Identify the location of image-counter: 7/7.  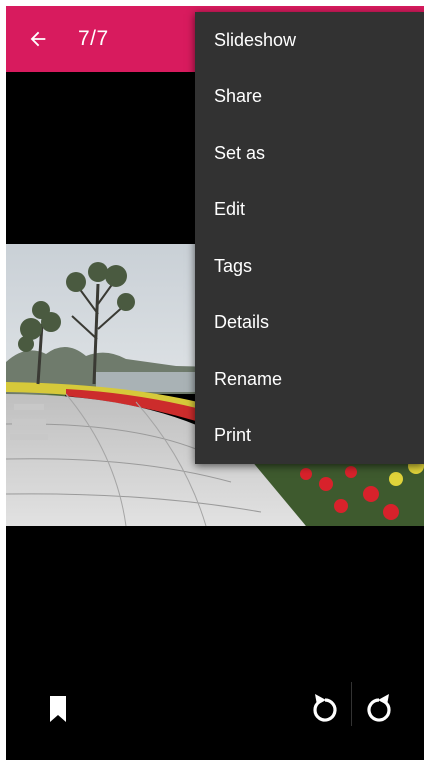
(93, 38).